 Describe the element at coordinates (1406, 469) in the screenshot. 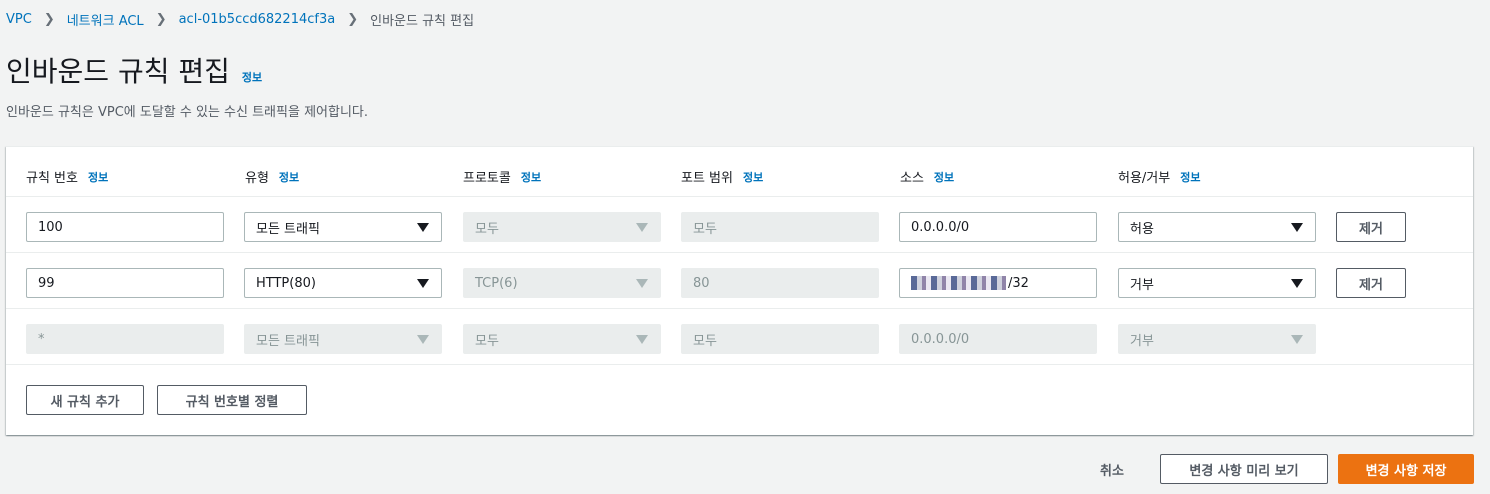

I see `save-changes-button: 변경 사항 저장` at that location.